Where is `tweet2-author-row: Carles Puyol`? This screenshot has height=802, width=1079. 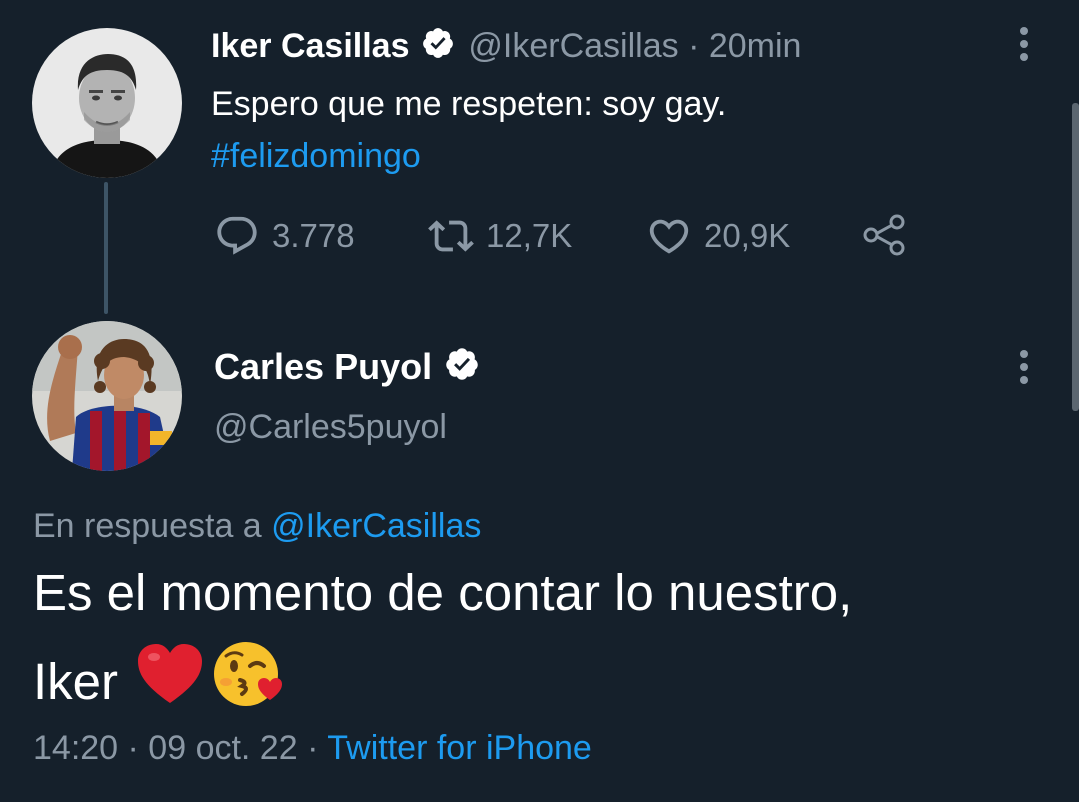
tweet2-author-row: Carles Puyol is located at coordinates (347, 368).